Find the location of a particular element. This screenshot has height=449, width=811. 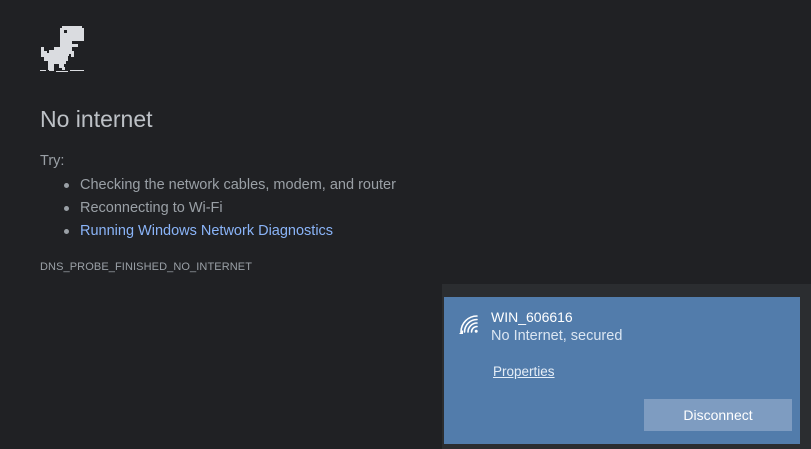

network-name: WIN_606616 is located at coordinates (532, 317).